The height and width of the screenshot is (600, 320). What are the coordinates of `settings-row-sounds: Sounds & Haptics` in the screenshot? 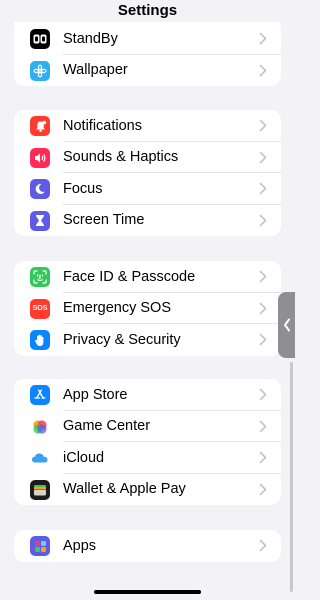 It's located at (147, 157).